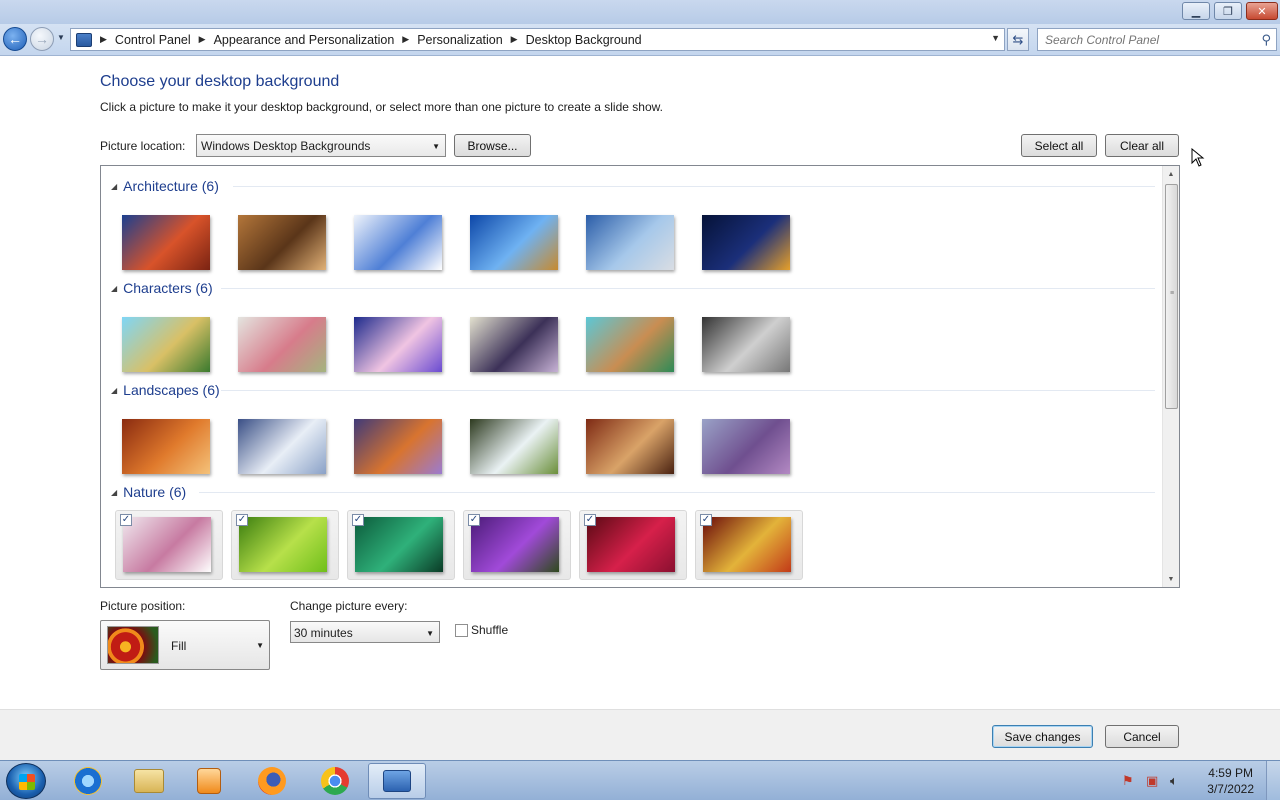 Image resolution: width=1280 pixels, height=800 pixels. Describe the element at coordinates (1042, 736) in the screenshot. I see `save-changes-button: Save changes` at that location.